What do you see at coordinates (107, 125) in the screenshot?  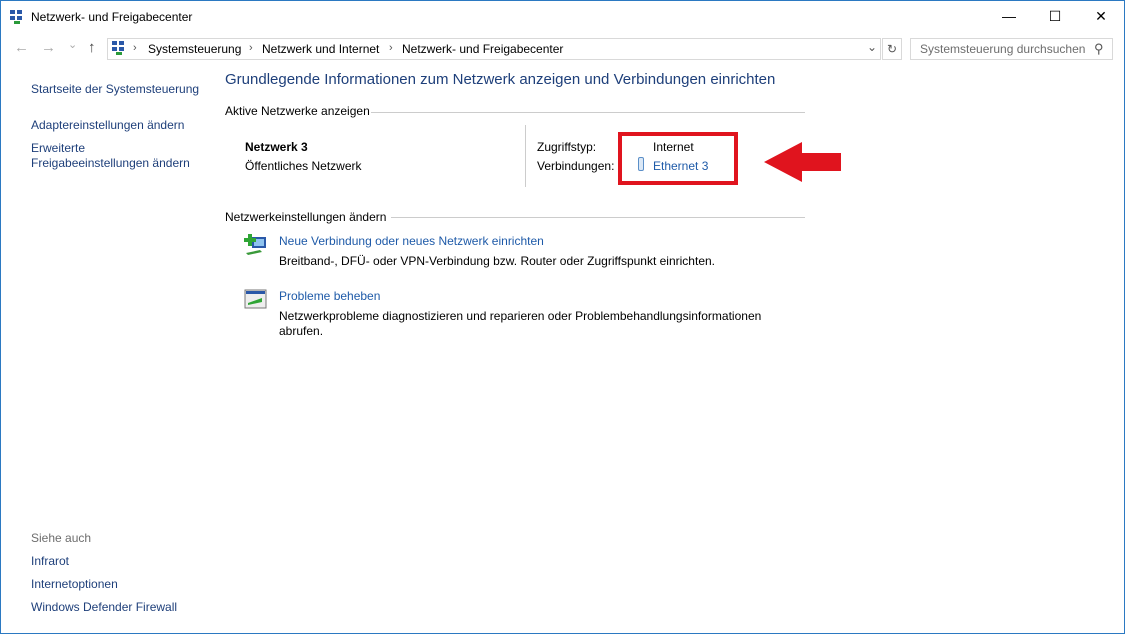 I see `sidebar-item-adapter: Adaptereinstellungen ändern` at bounding box center [107, 125].